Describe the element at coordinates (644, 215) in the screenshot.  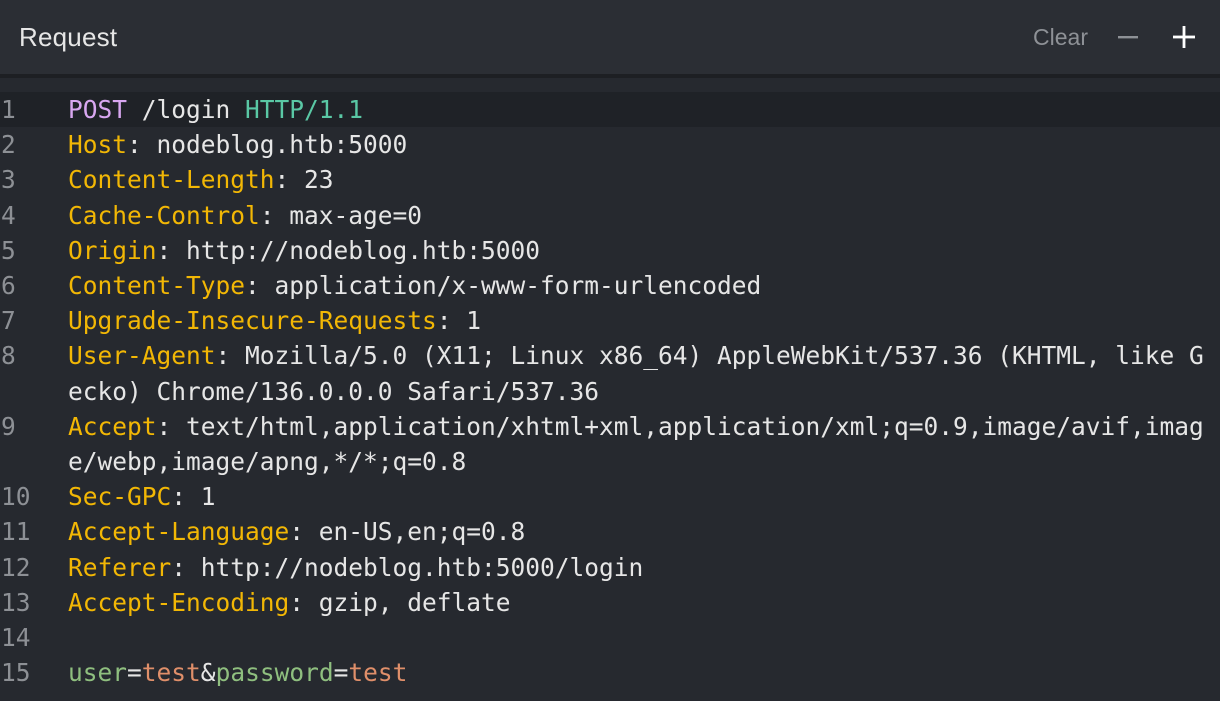
I see `header-line: Cache-Control: max-age=0` at that location.